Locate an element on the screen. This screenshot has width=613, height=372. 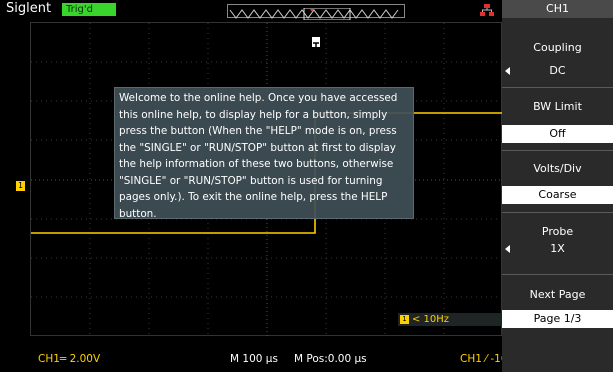
memory-waveform-icon is located at coordinates (314, 14).